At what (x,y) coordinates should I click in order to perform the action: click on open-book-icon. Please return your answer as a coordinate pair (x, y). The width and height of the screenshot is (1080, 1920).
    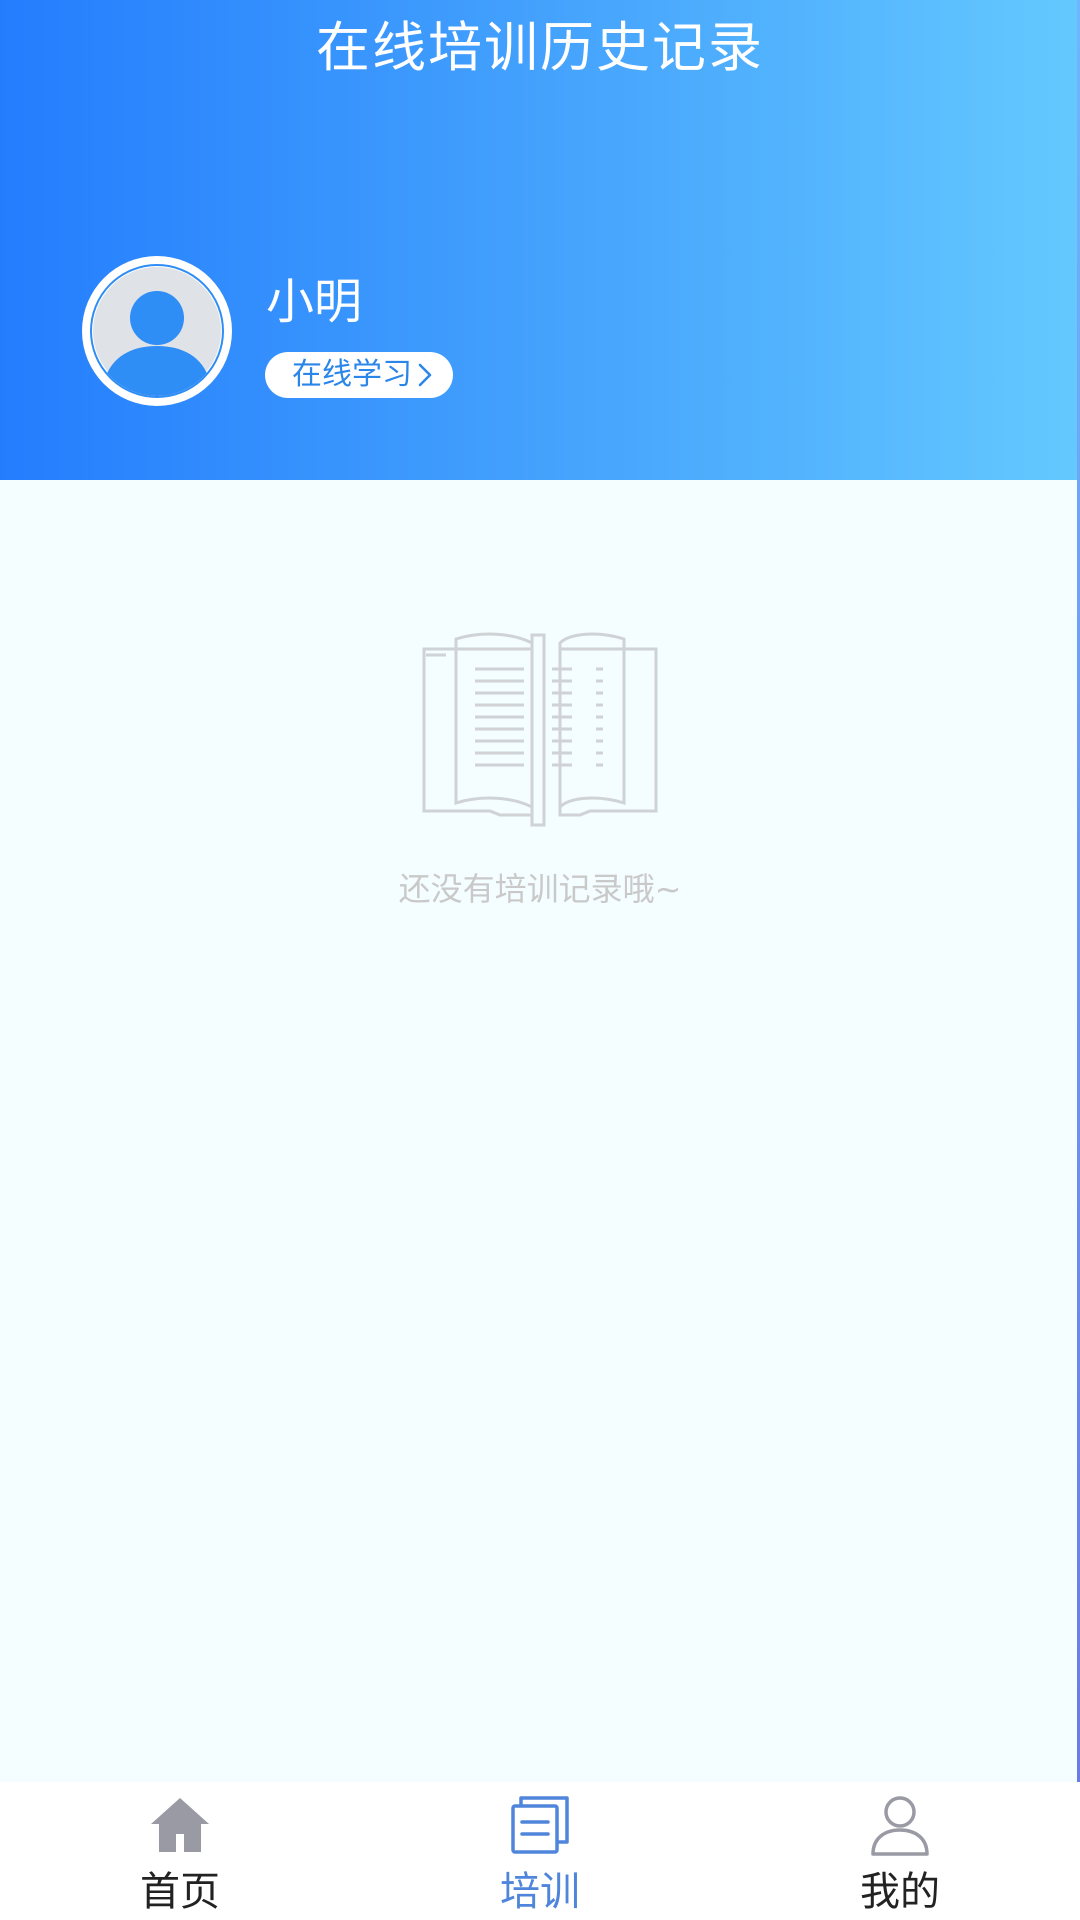
    Looking at the image, I should click on (540, 729).